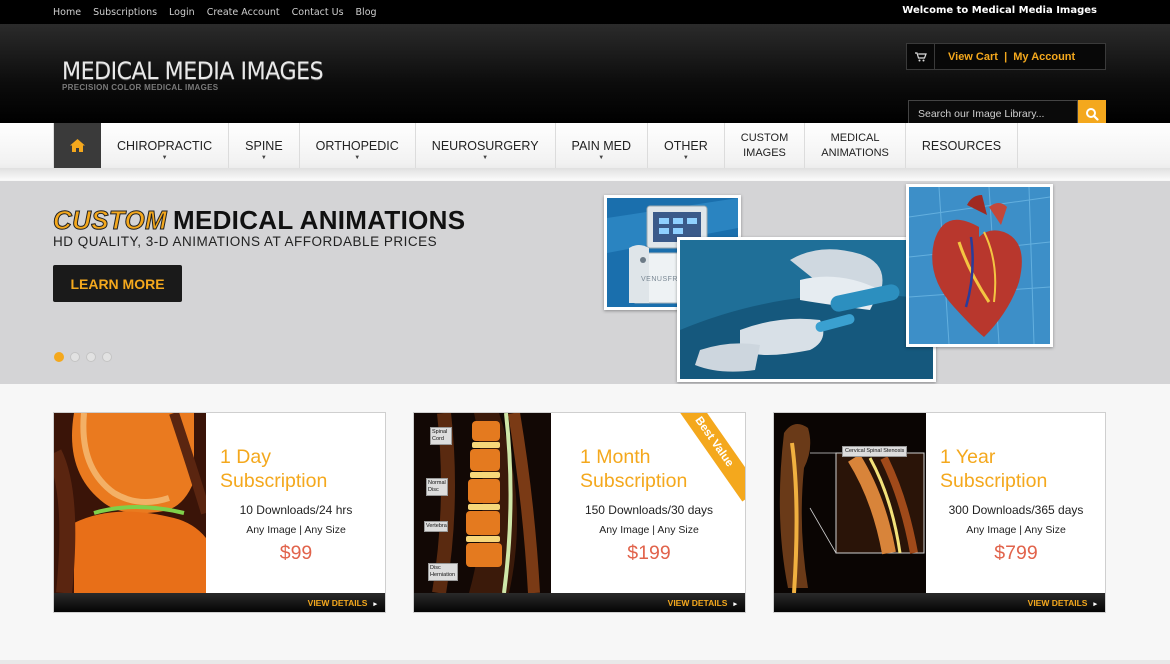 Image resolution: width=1170 pixels, height=664 pixels. I want to click on top-link-subscriptions: Subscriptions, so click(125, 12).